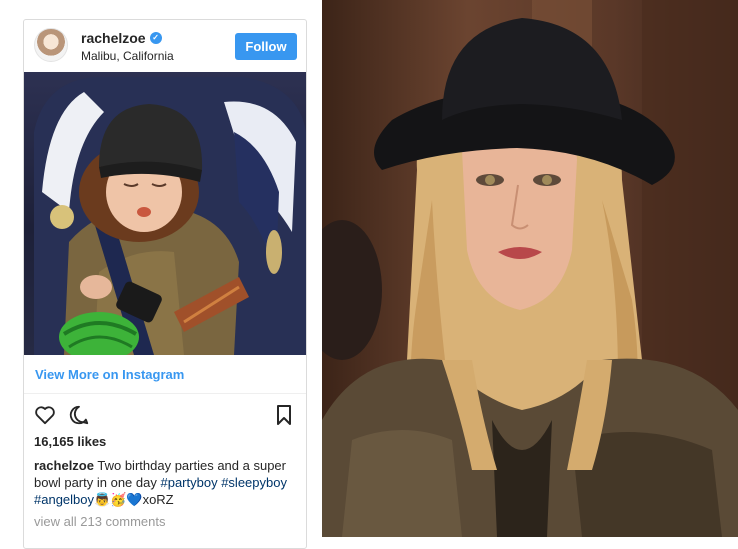  I want to click on divider, so click(165, 393).